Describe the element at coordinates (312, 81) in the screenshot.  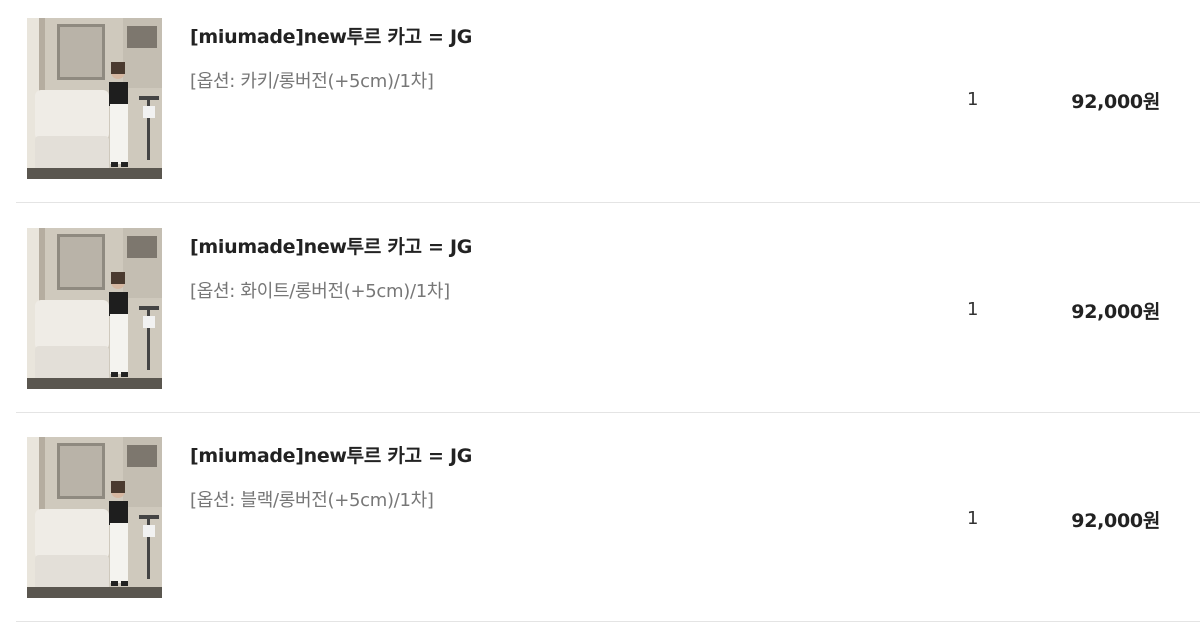
I see `product-option: [옵션: 카키/롱버전(+5cm)/1차]` at that location.